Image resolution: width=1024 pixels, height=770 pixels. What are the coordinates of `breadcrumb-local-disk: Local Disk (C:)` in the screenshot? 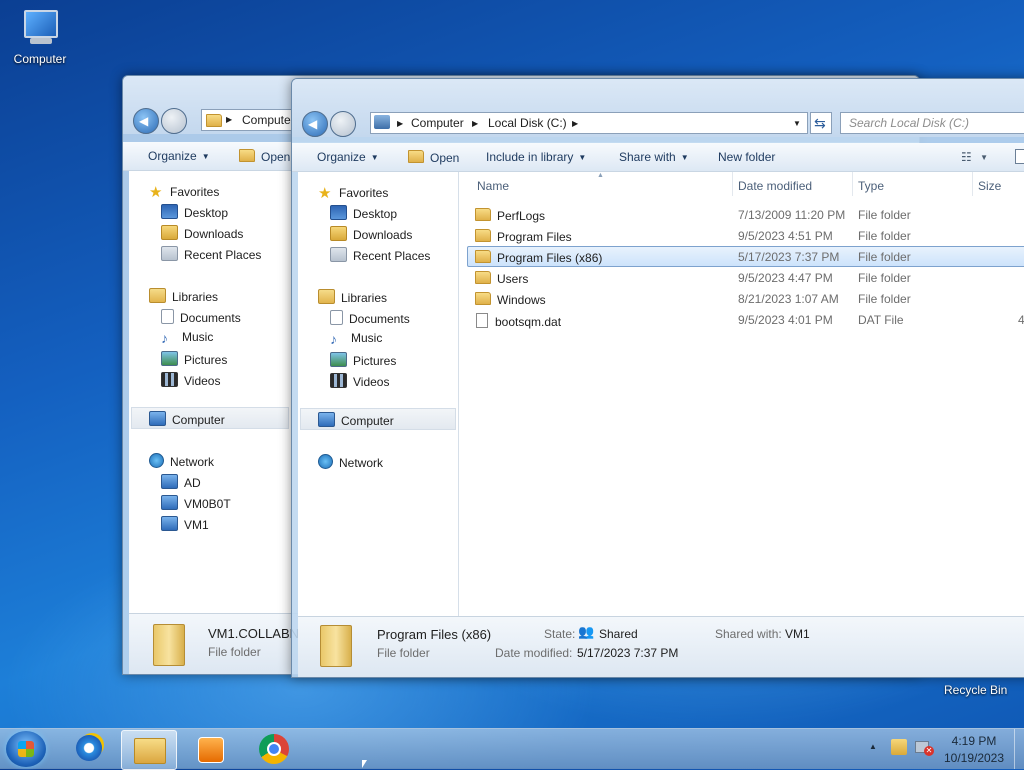 It's located at (527, 123).